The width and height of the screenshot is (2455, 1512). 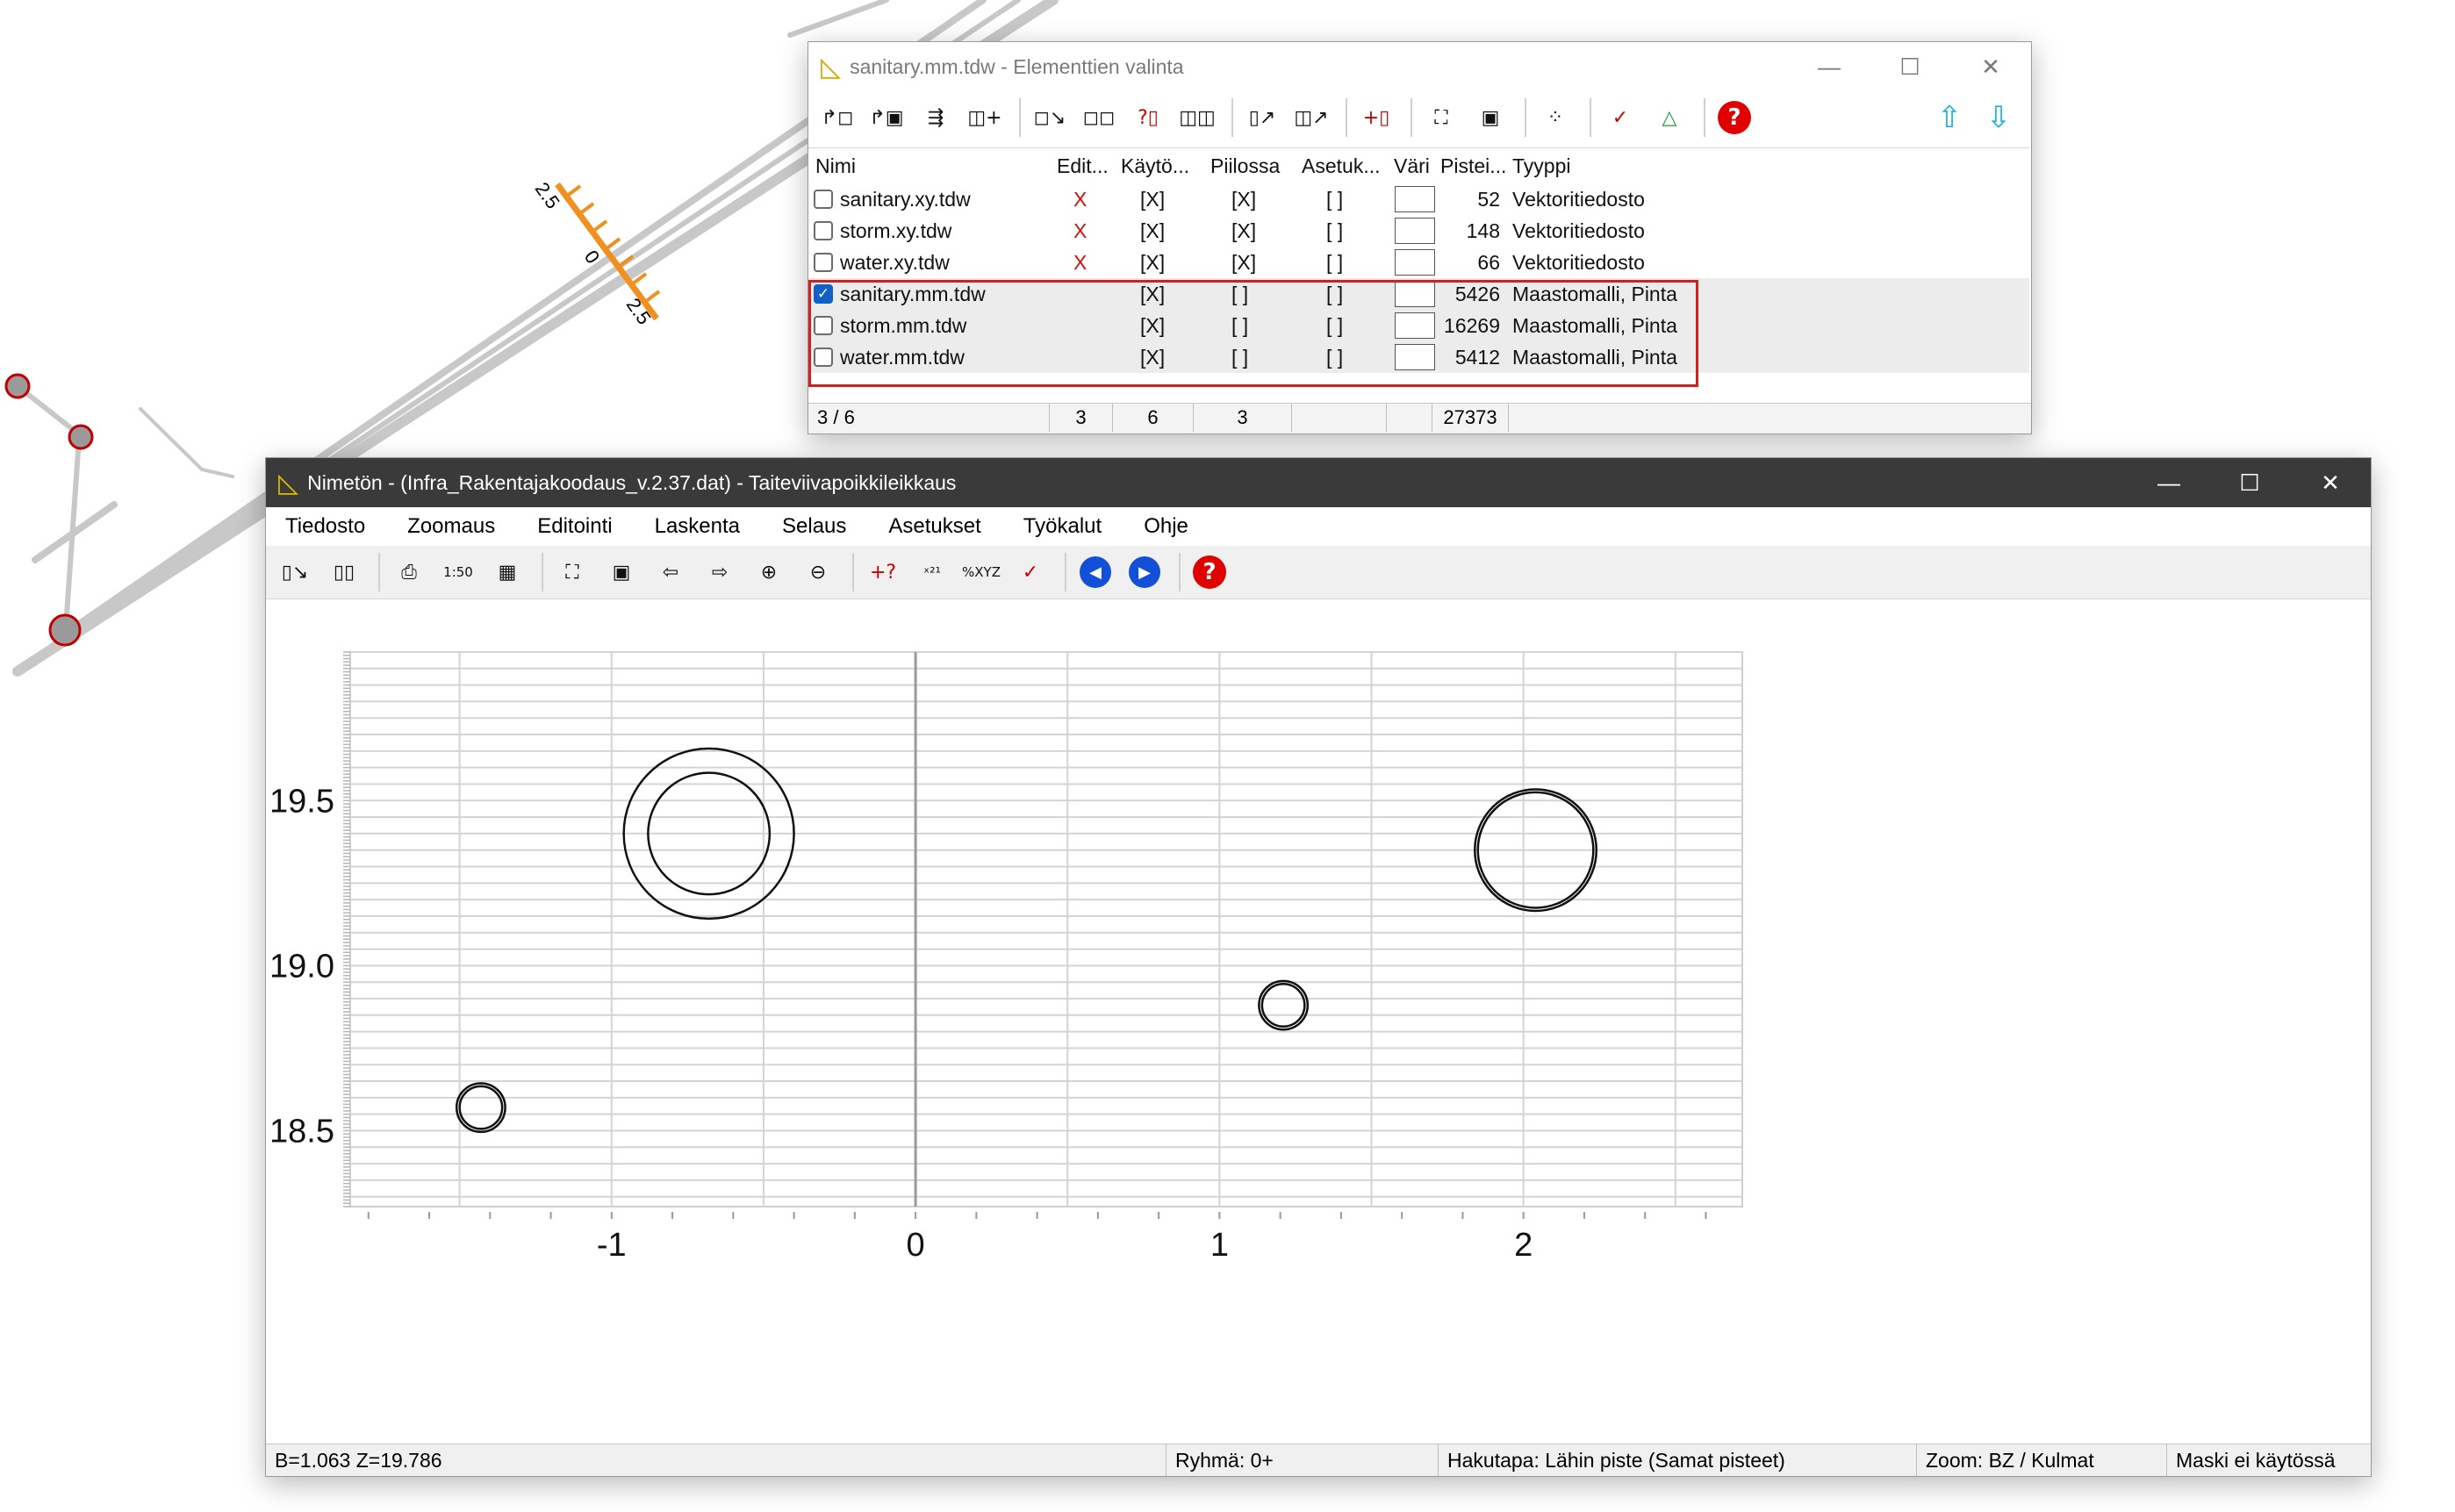 I want to click on menu-editointi: Editointi, so click(x=574, y=526).